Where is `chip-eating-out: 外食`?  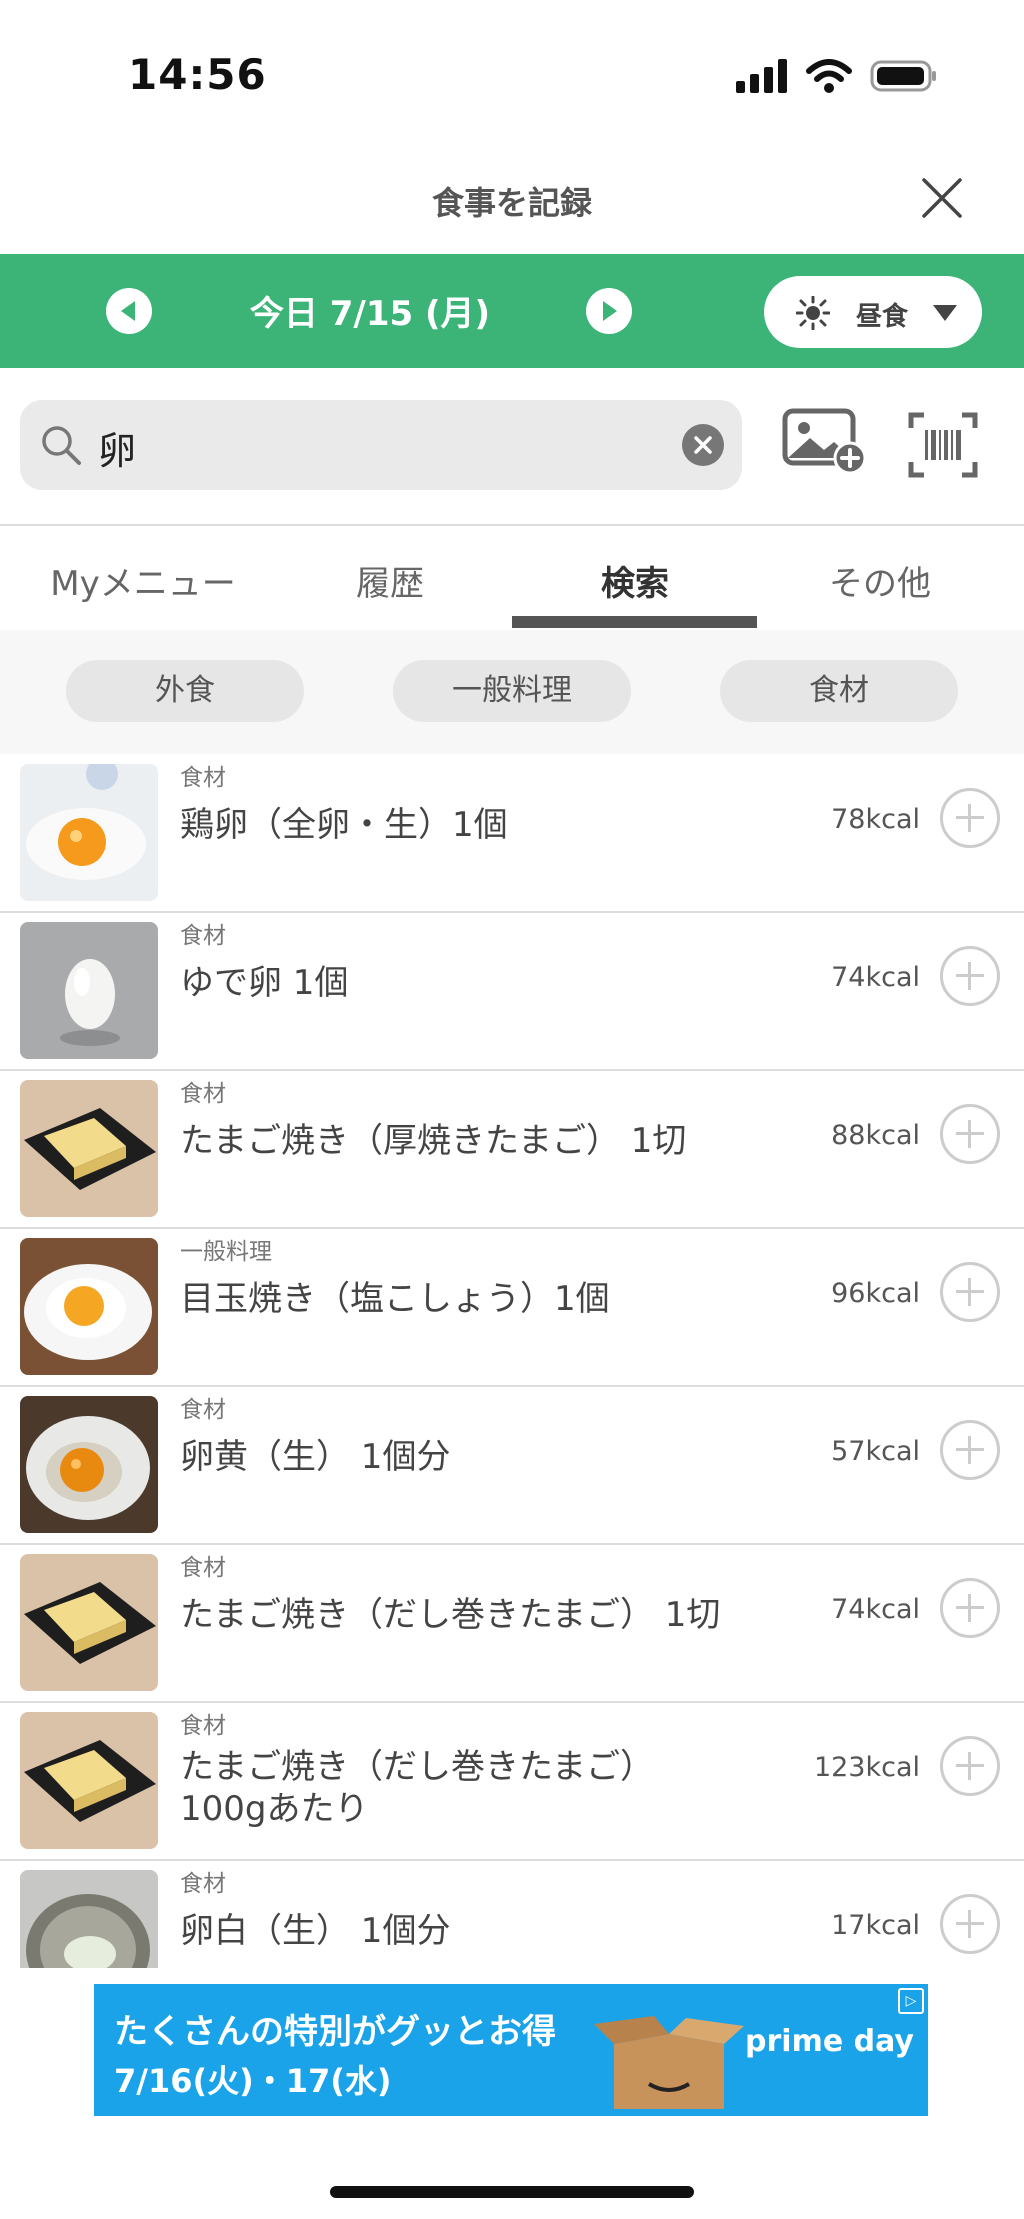 chip-eating-out: 外食 is located at coordinates (185, 691).